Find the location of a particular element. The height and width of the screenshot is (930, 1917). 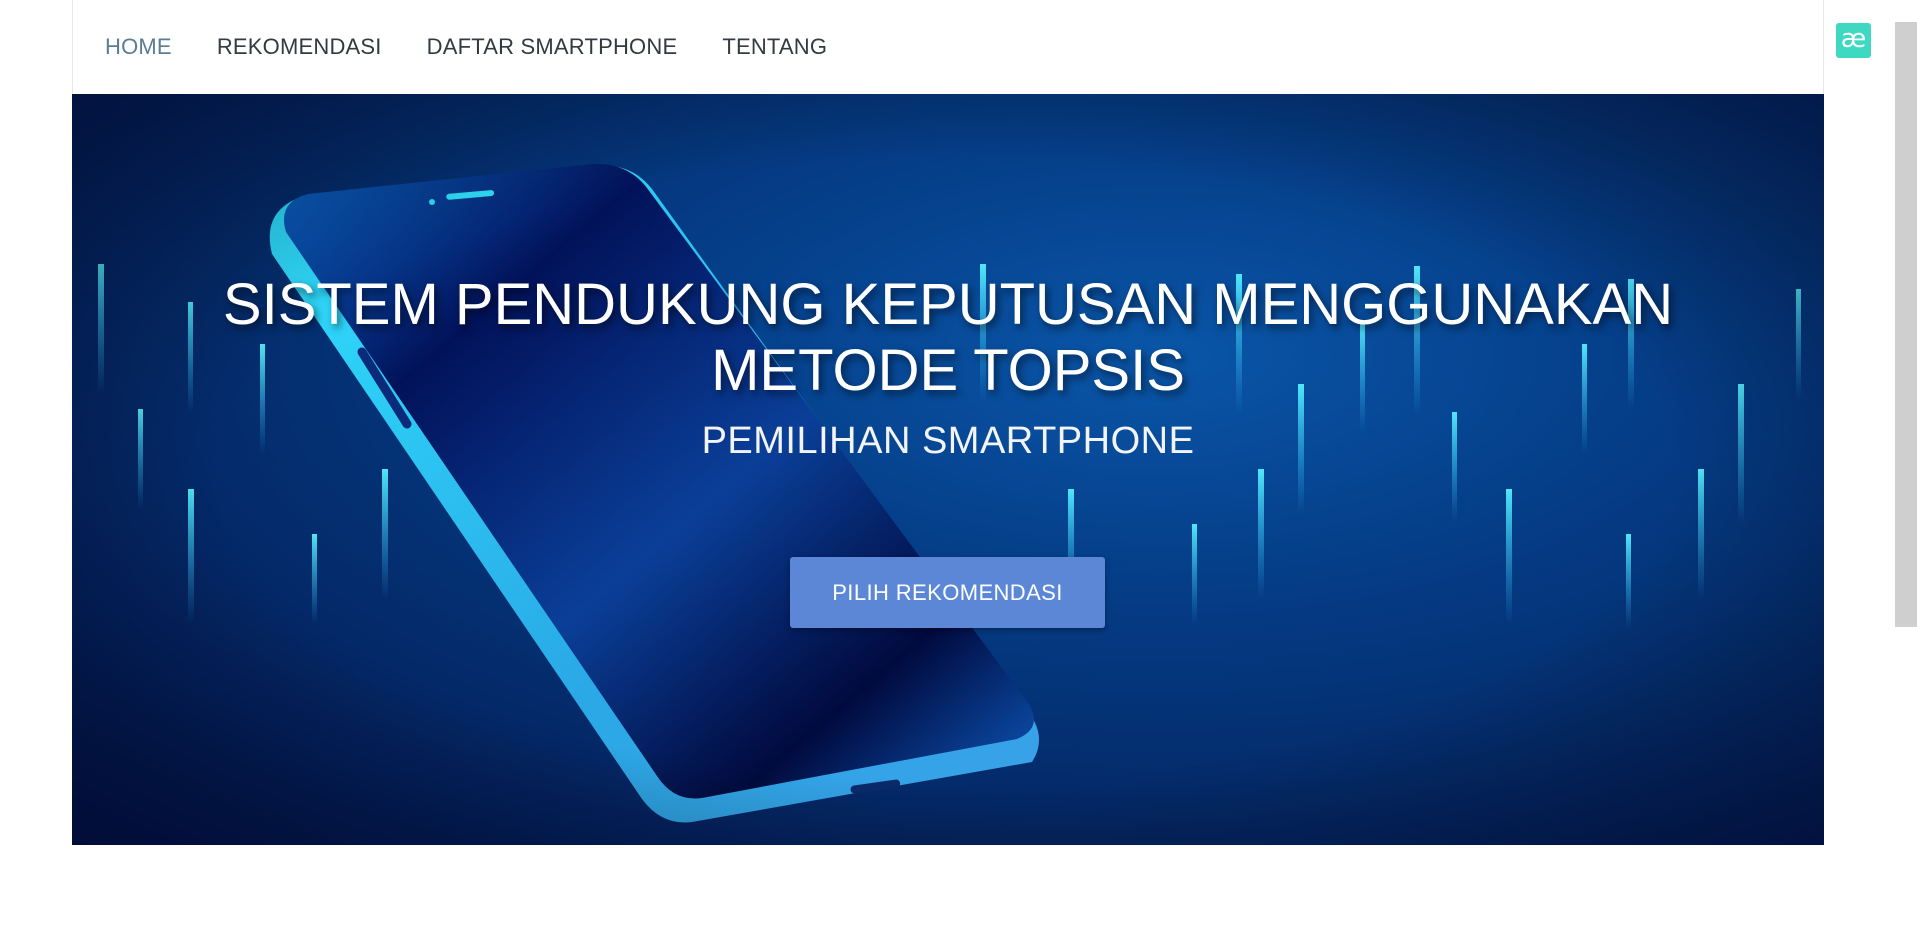

hero-title-line1: SISTEM PENDUKUNG KEPUTUSAN MENGGUNAKAN is located at coordinates (948, 304).